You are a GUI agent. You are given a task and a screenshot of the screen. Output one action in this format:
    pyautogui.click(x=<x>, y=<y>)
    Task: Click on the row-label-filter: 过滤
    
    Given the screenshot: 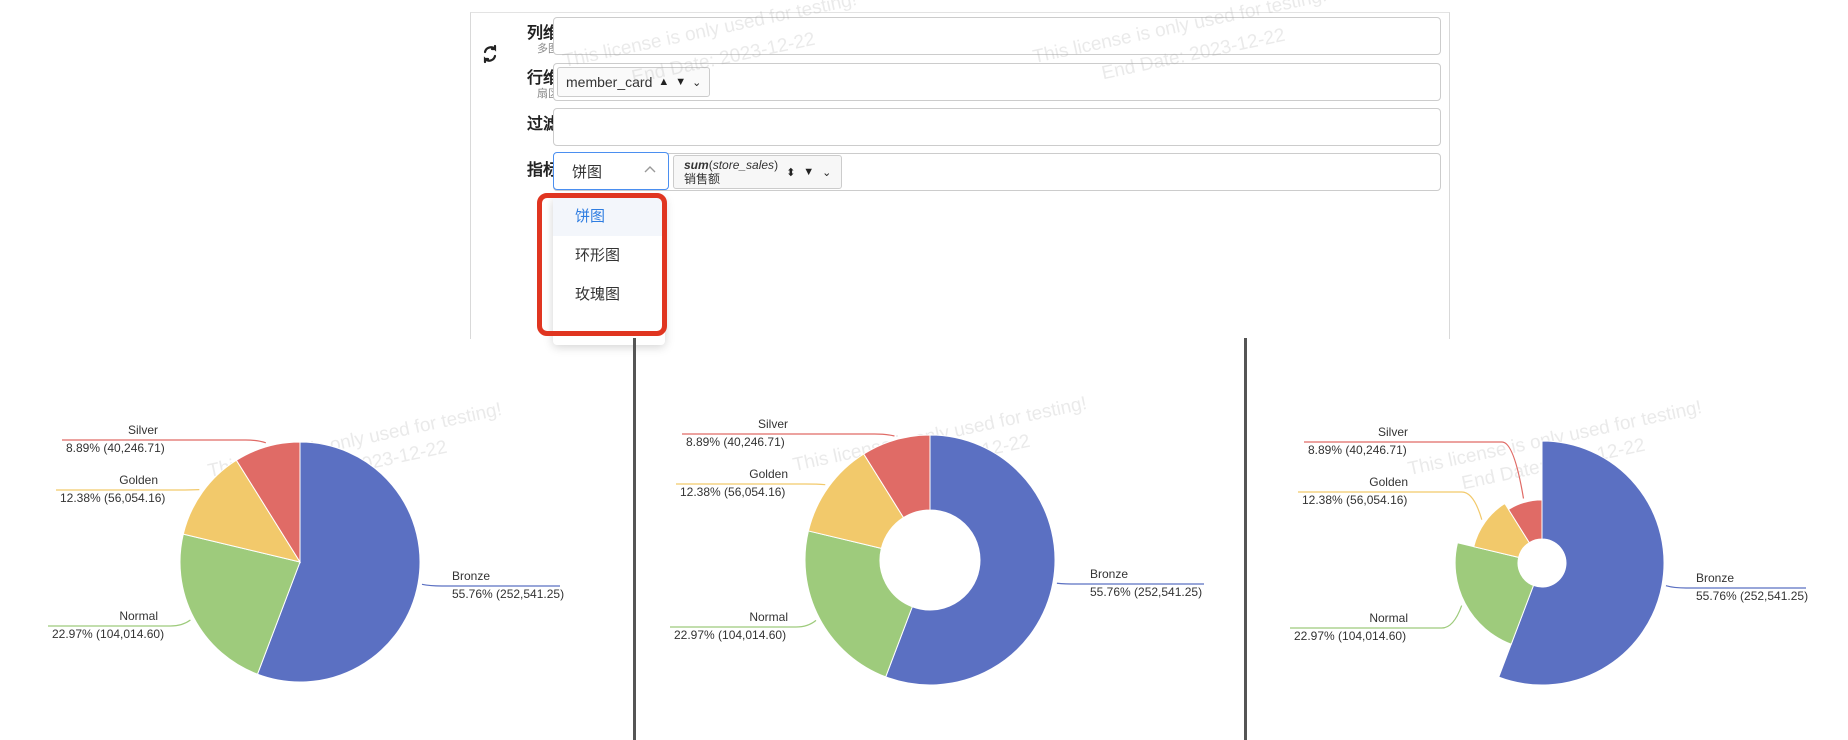 What is the action you would take?
    pyautogui.click(x=534, y=125)
    